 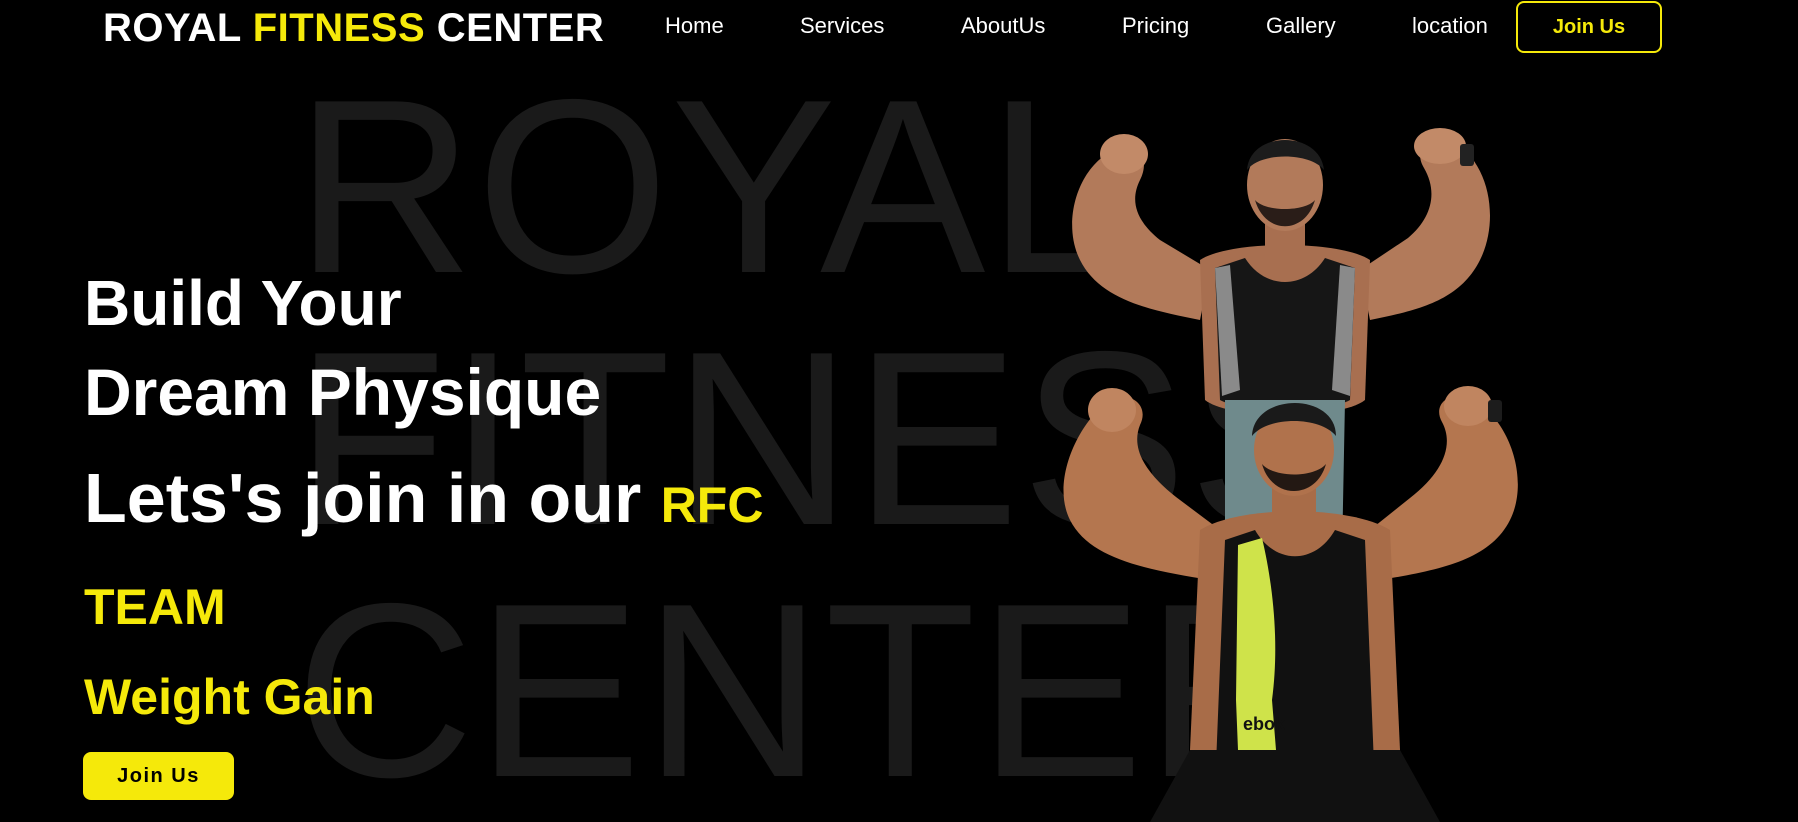 I want to click on nav-link-pricing: Pricing, so click(x=1155, y=26).